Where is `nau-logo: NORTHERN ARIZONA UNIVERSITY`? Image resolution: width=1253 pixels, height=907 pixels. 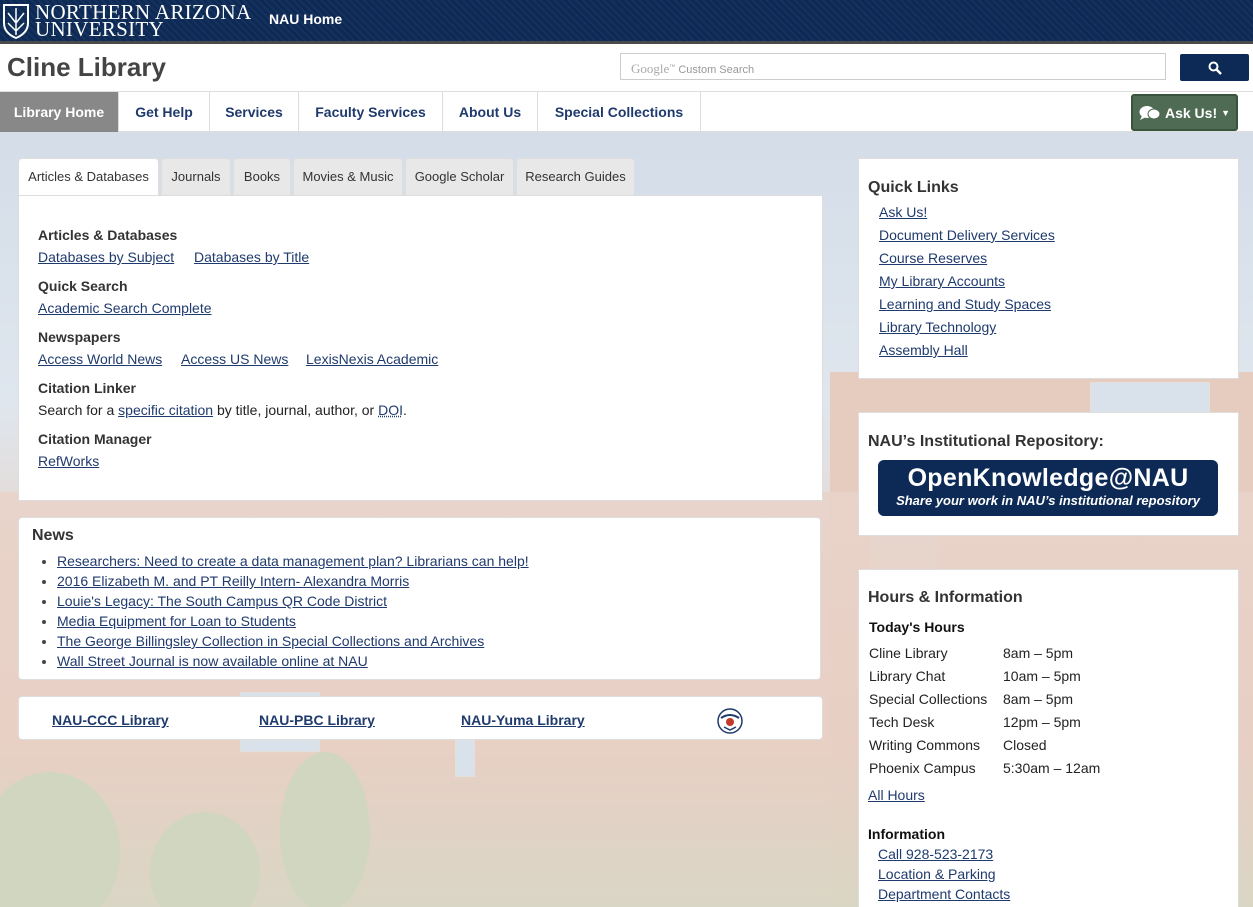 nau-logo: NORTHERN ARIZONA UNIVERSITY is located at coordinates (126, 21).